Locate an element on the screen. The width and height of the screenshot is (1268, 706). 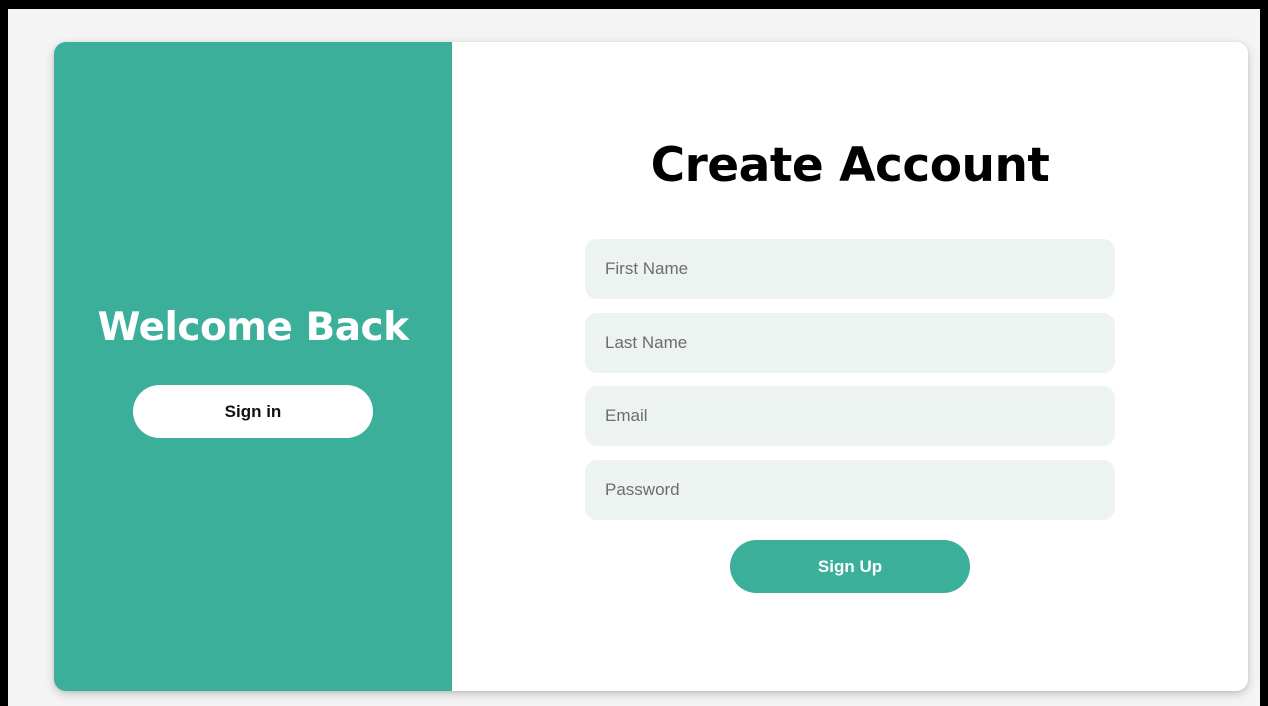
welcome-title: Welcome Back is located at coordinates (253, 327).